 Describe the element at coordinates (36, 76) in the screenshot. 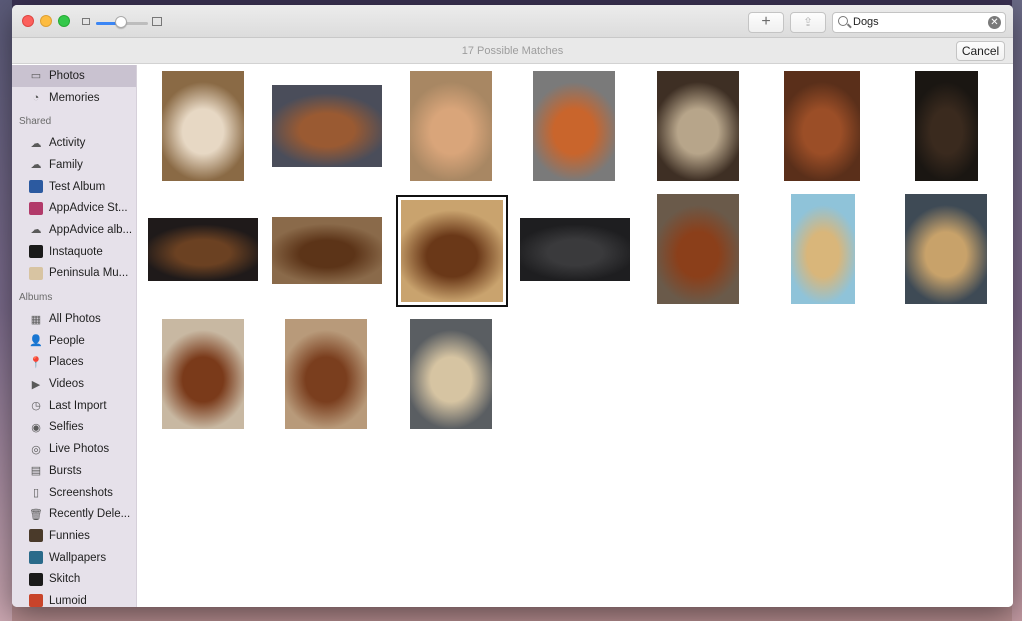

I see `photos-icon: ▭` at that location.